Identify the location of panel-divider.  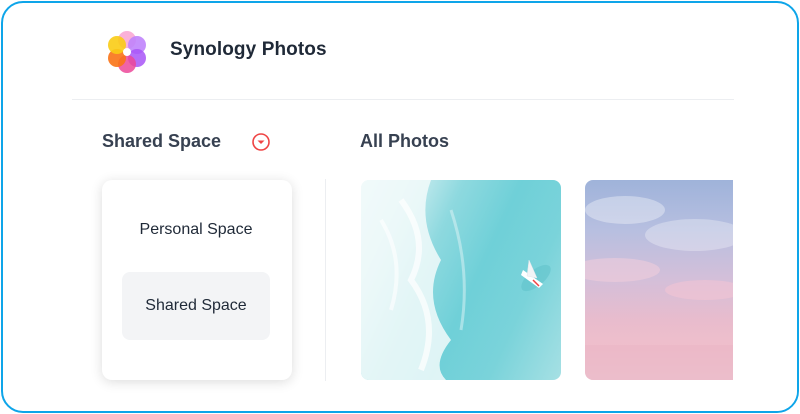
(325, 280).